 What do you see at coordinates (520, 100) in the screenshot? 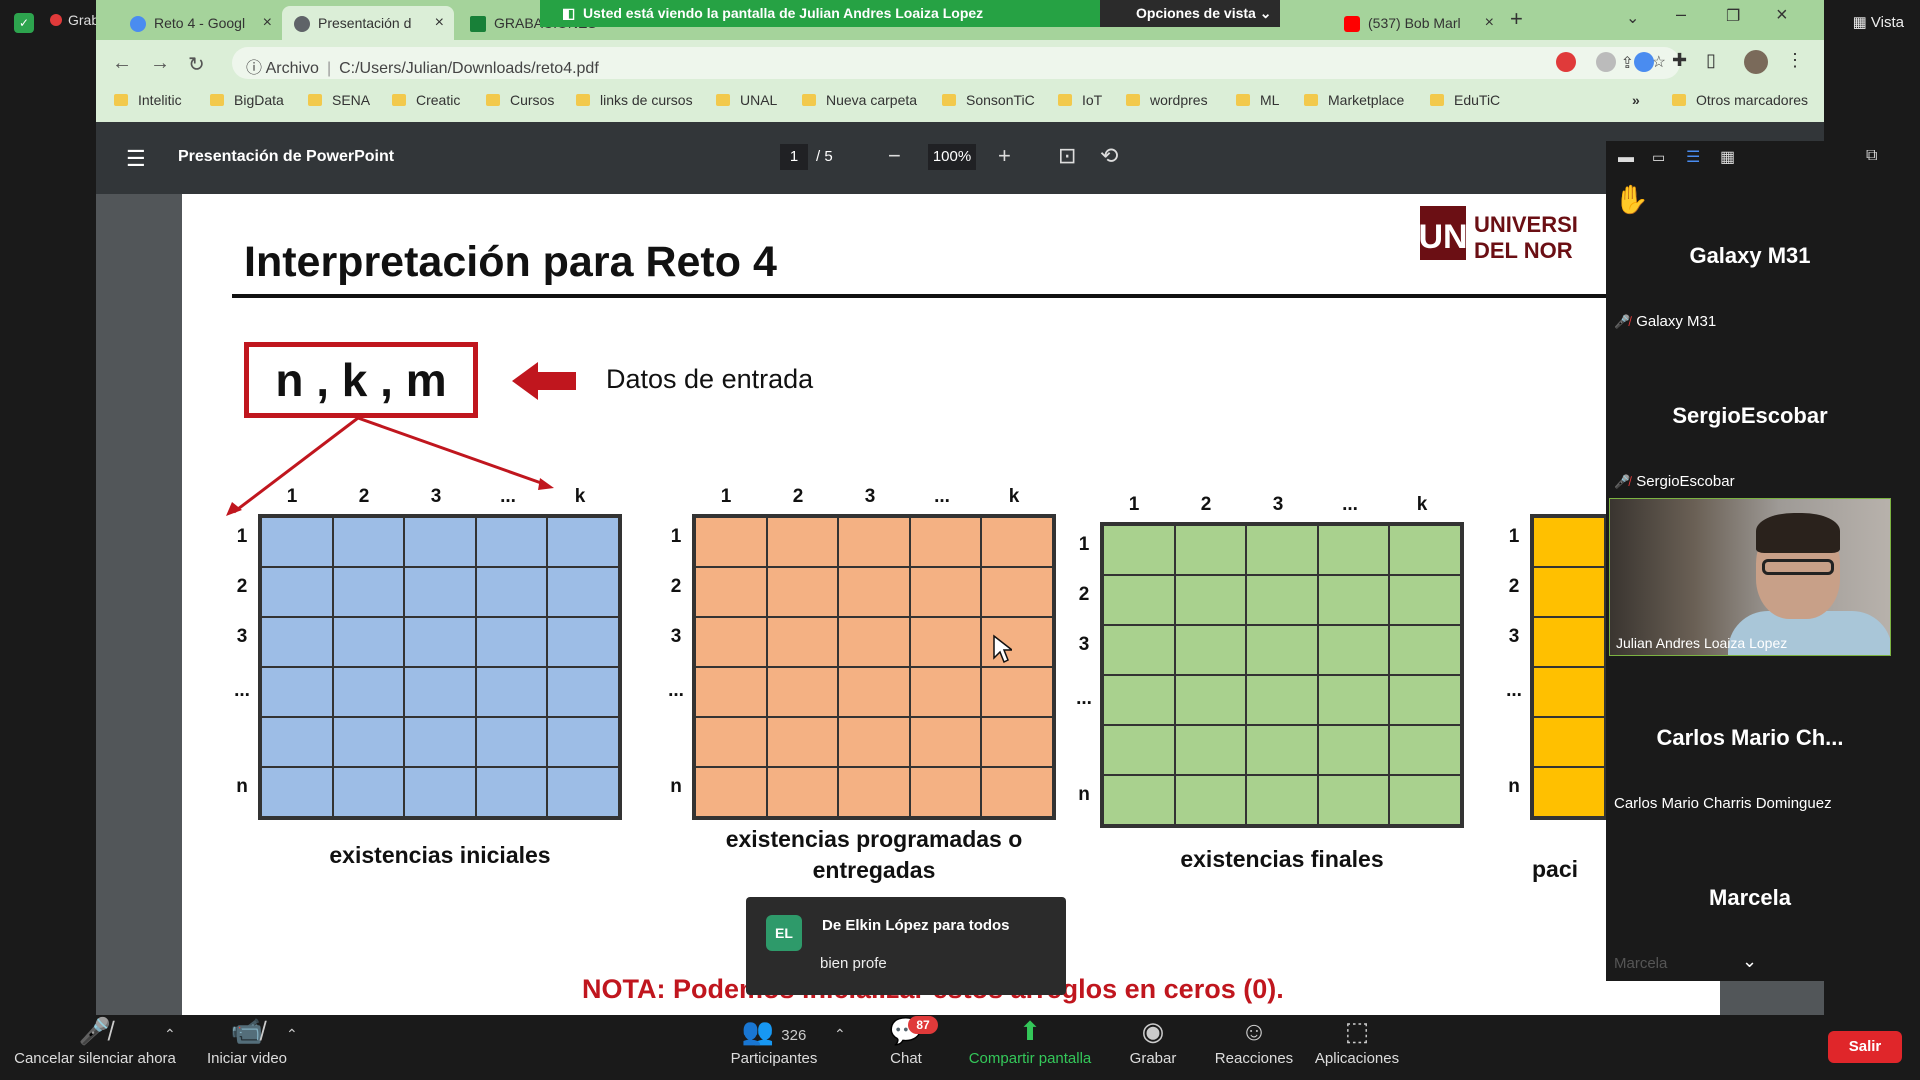
I see `bookmark-item: Cursos` at bounding box center [520, 100].